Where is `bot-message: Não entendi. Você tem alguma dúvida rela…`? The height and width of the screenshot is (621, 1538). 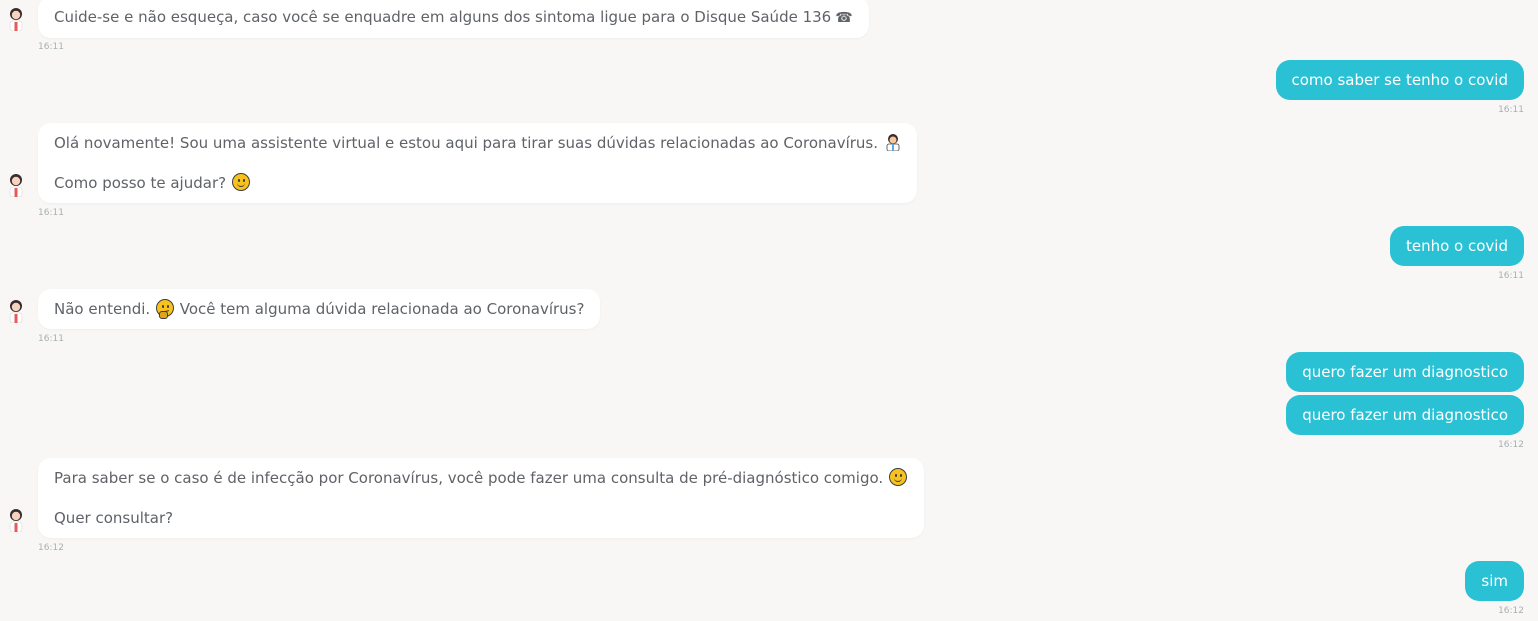 bot-message: Não entendi. Você tem alguma dúvida rela… is located at coordinates (319, 309).